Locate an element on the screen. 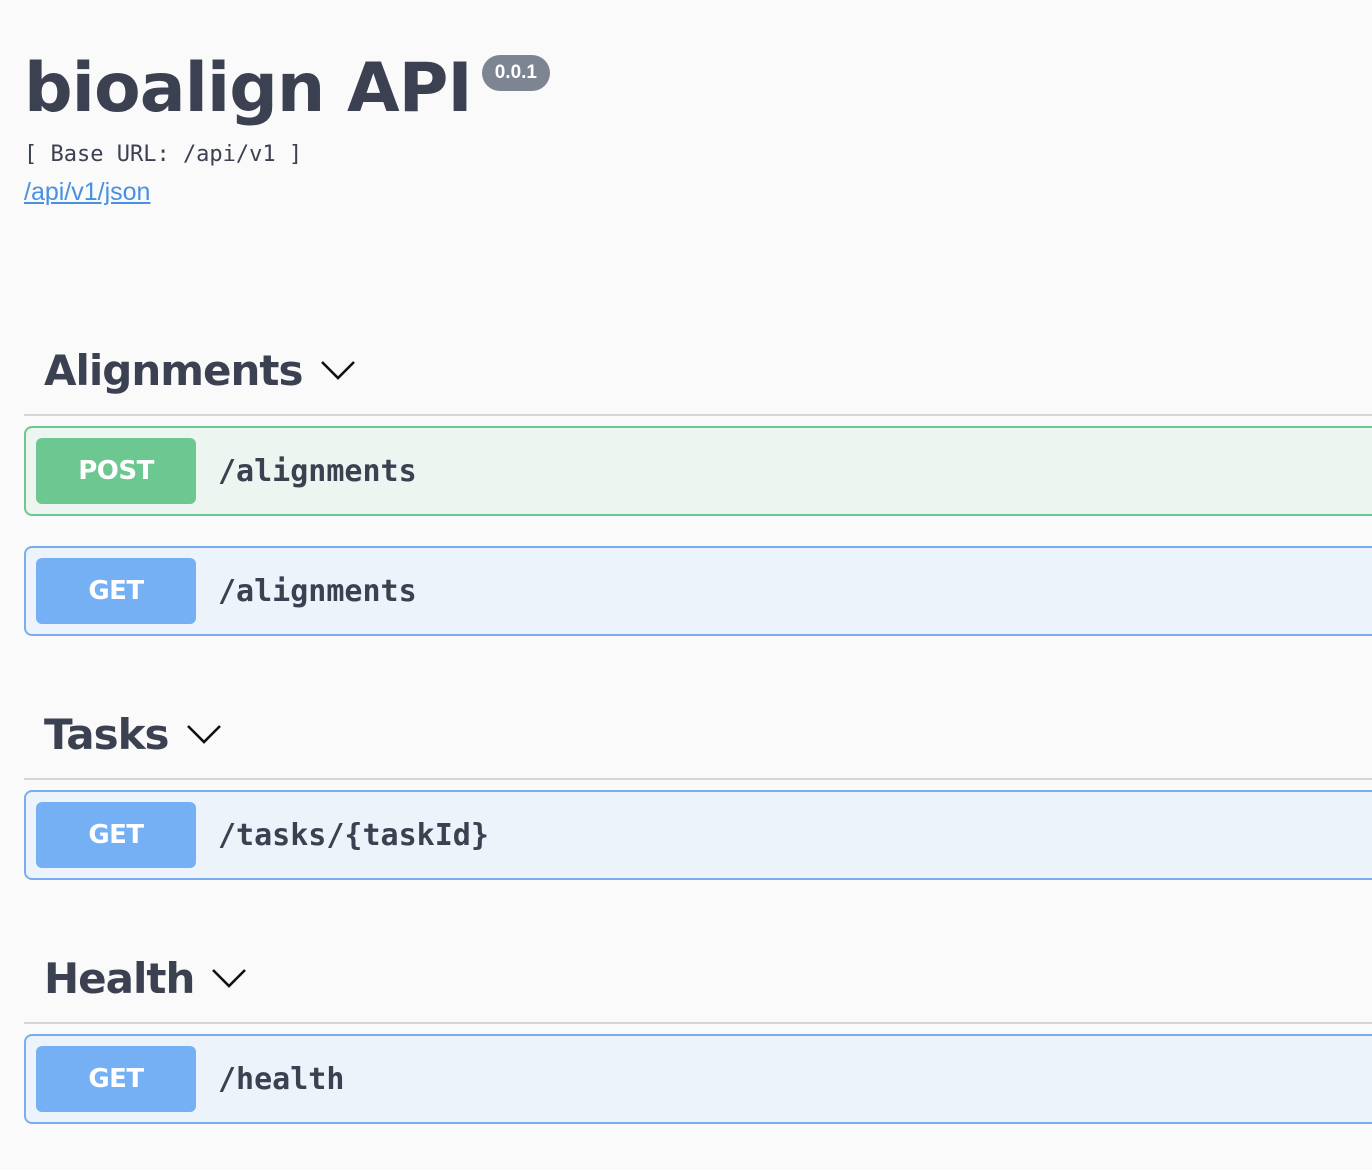  title-row: bioalign API 0.0.1 is located at coordinates (674, 89).